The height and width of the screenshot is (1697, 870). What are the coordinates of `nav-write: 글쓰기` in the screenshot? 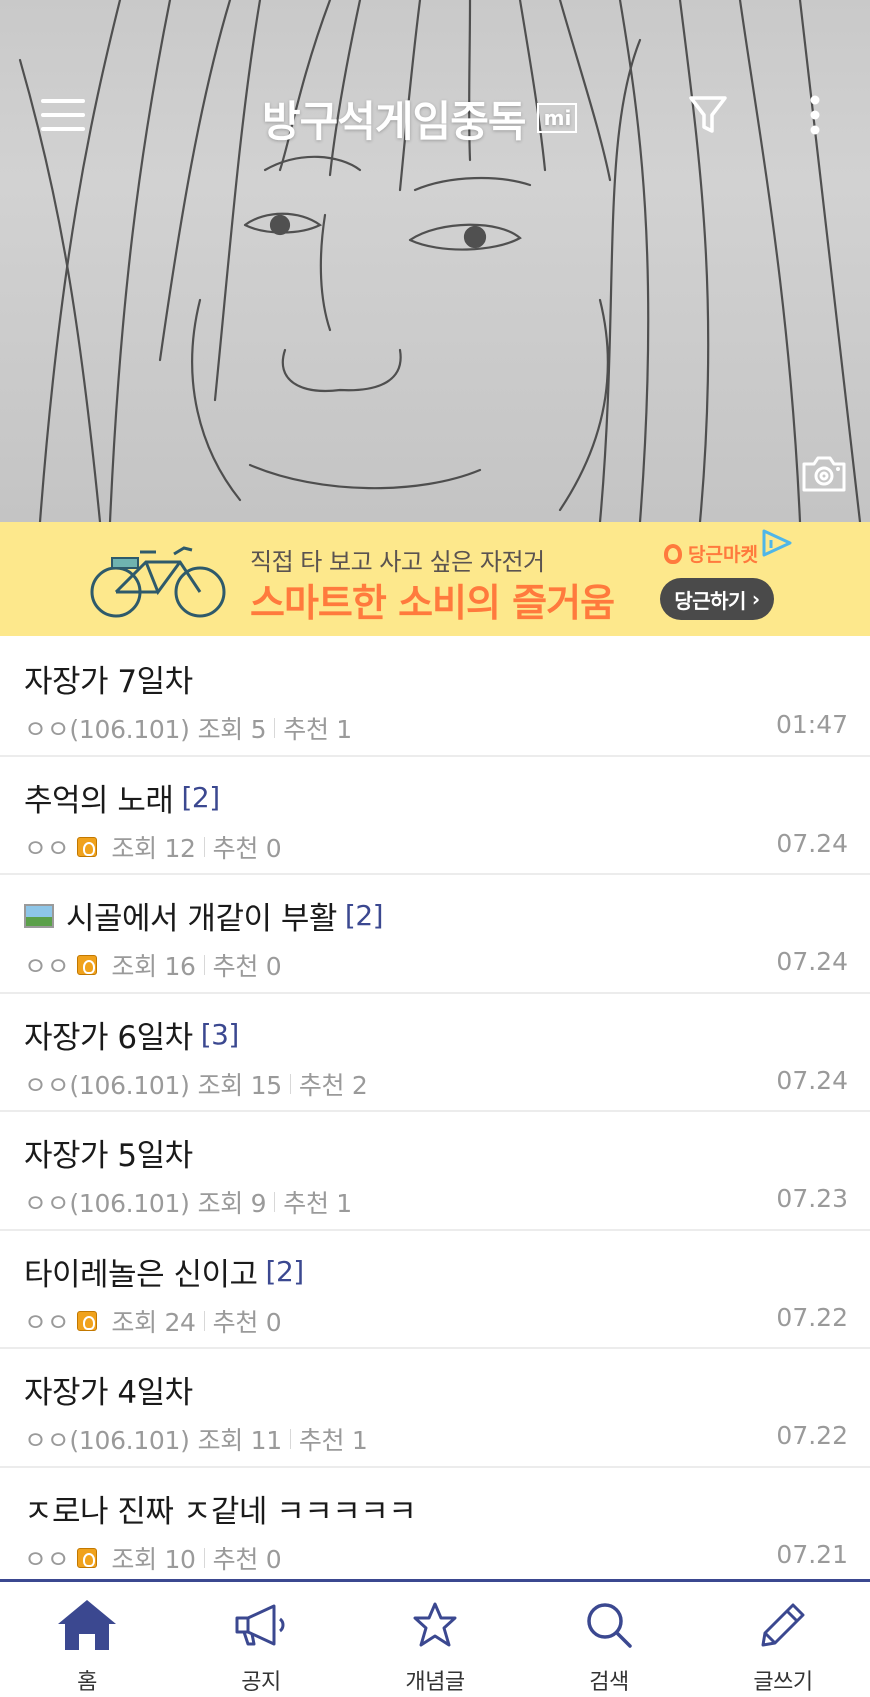 It's located at (783, 1639).